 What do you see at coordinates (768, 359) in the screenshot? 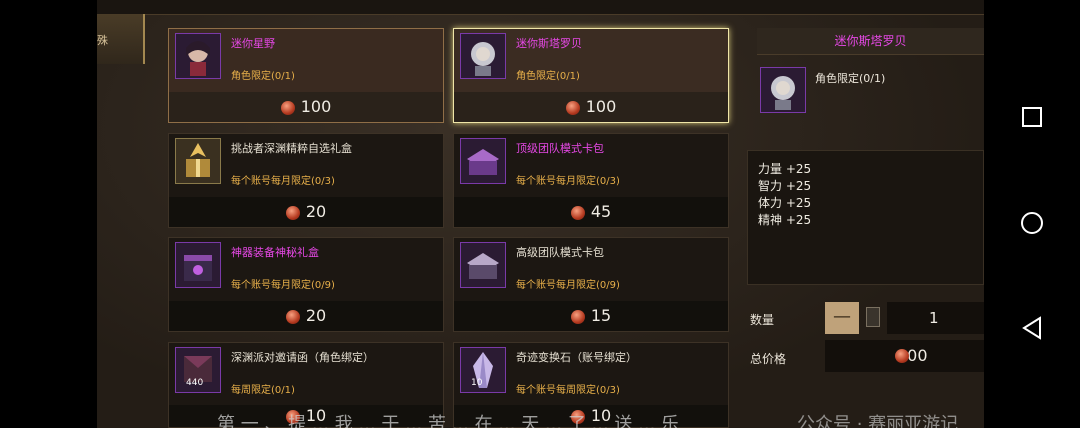
I see `total-price-label: 总价格` at bounding box center [768, 359].